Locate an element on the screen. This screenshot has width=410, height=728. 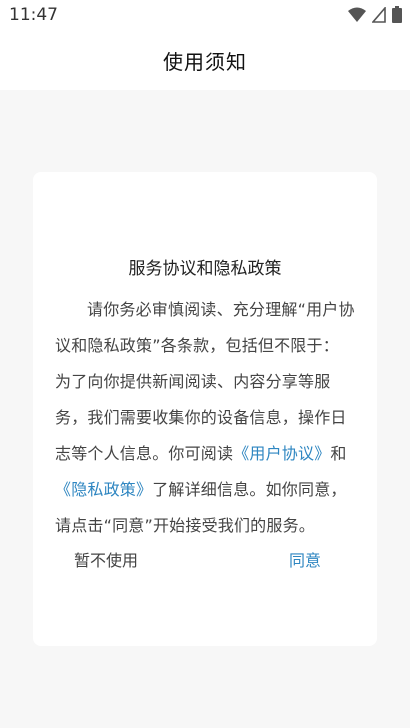
privacy-policy-link: 《隐私政策》 is located at coordinates (103, 489).